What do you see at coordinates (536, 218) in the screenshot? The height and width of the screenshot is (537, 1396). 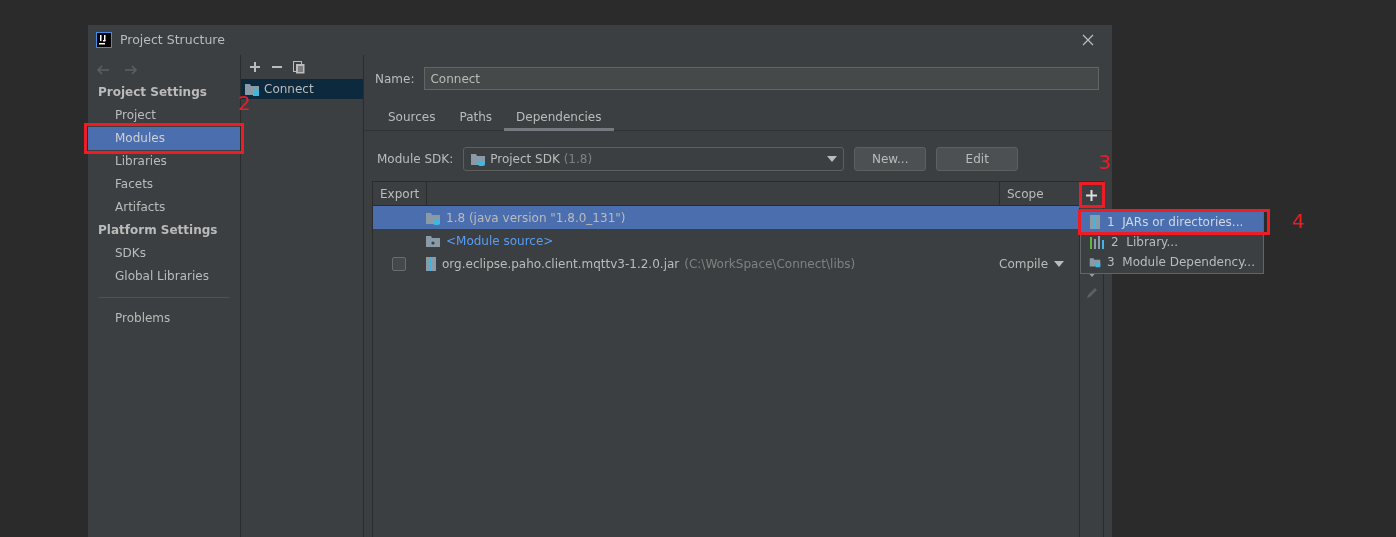 I see `dependency-name: 1.8 (java version "1.8.0_131")` at bounding box center [536, 218].